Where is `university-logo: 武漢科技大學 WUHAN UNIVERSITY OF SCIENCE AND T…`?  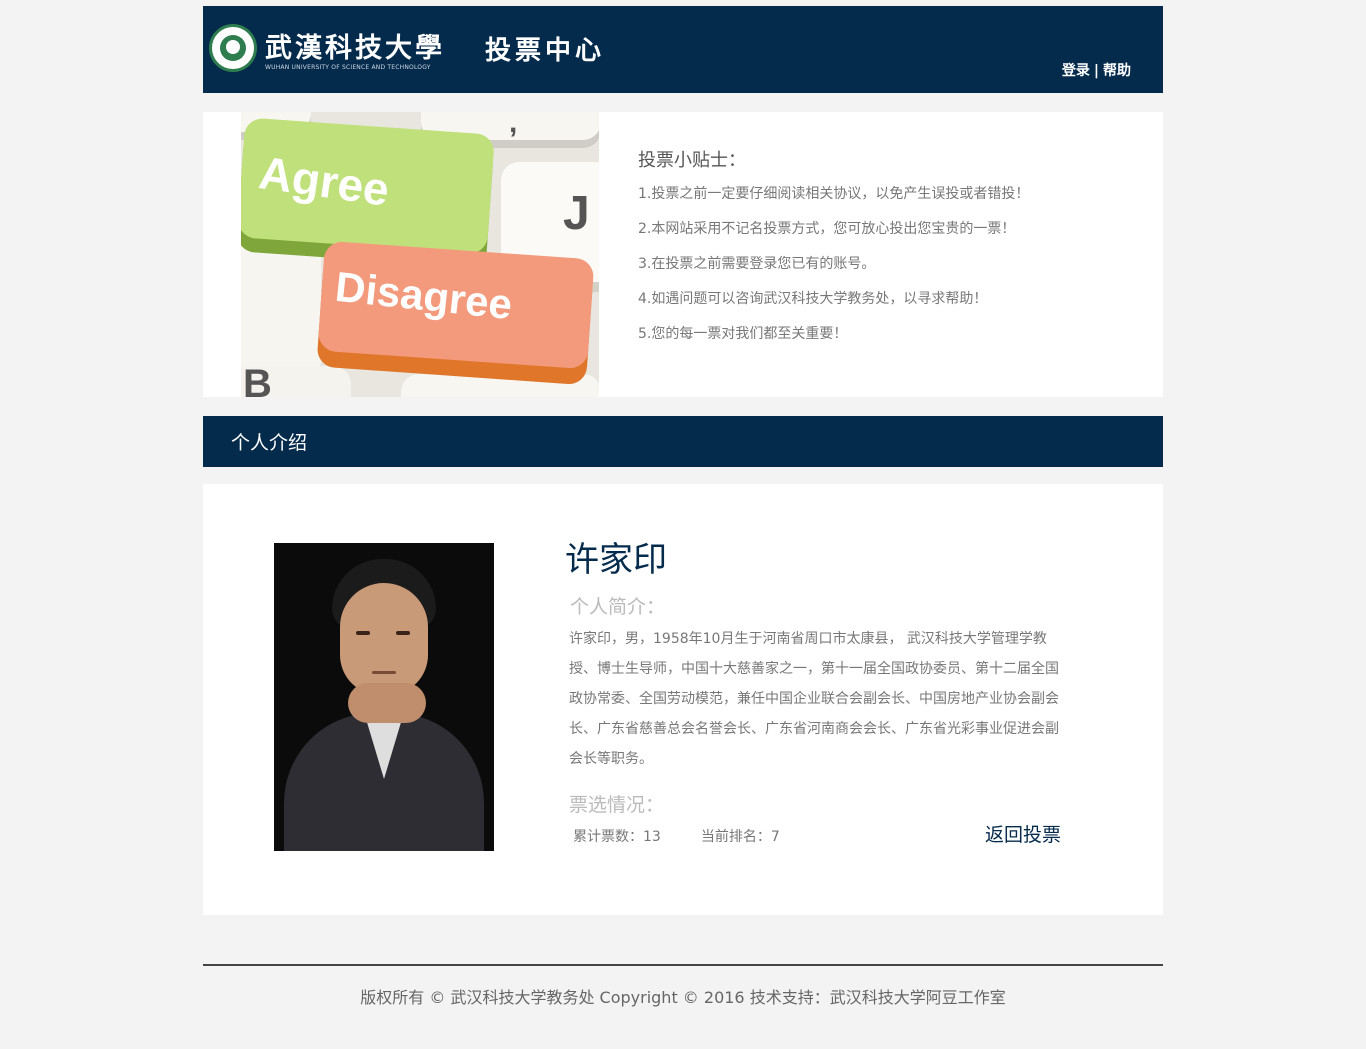
university-logo: 武漢科技大學 WUHAN UNIVERSITY OF SCIENCE AND T… is located at coordinates (331, 50).